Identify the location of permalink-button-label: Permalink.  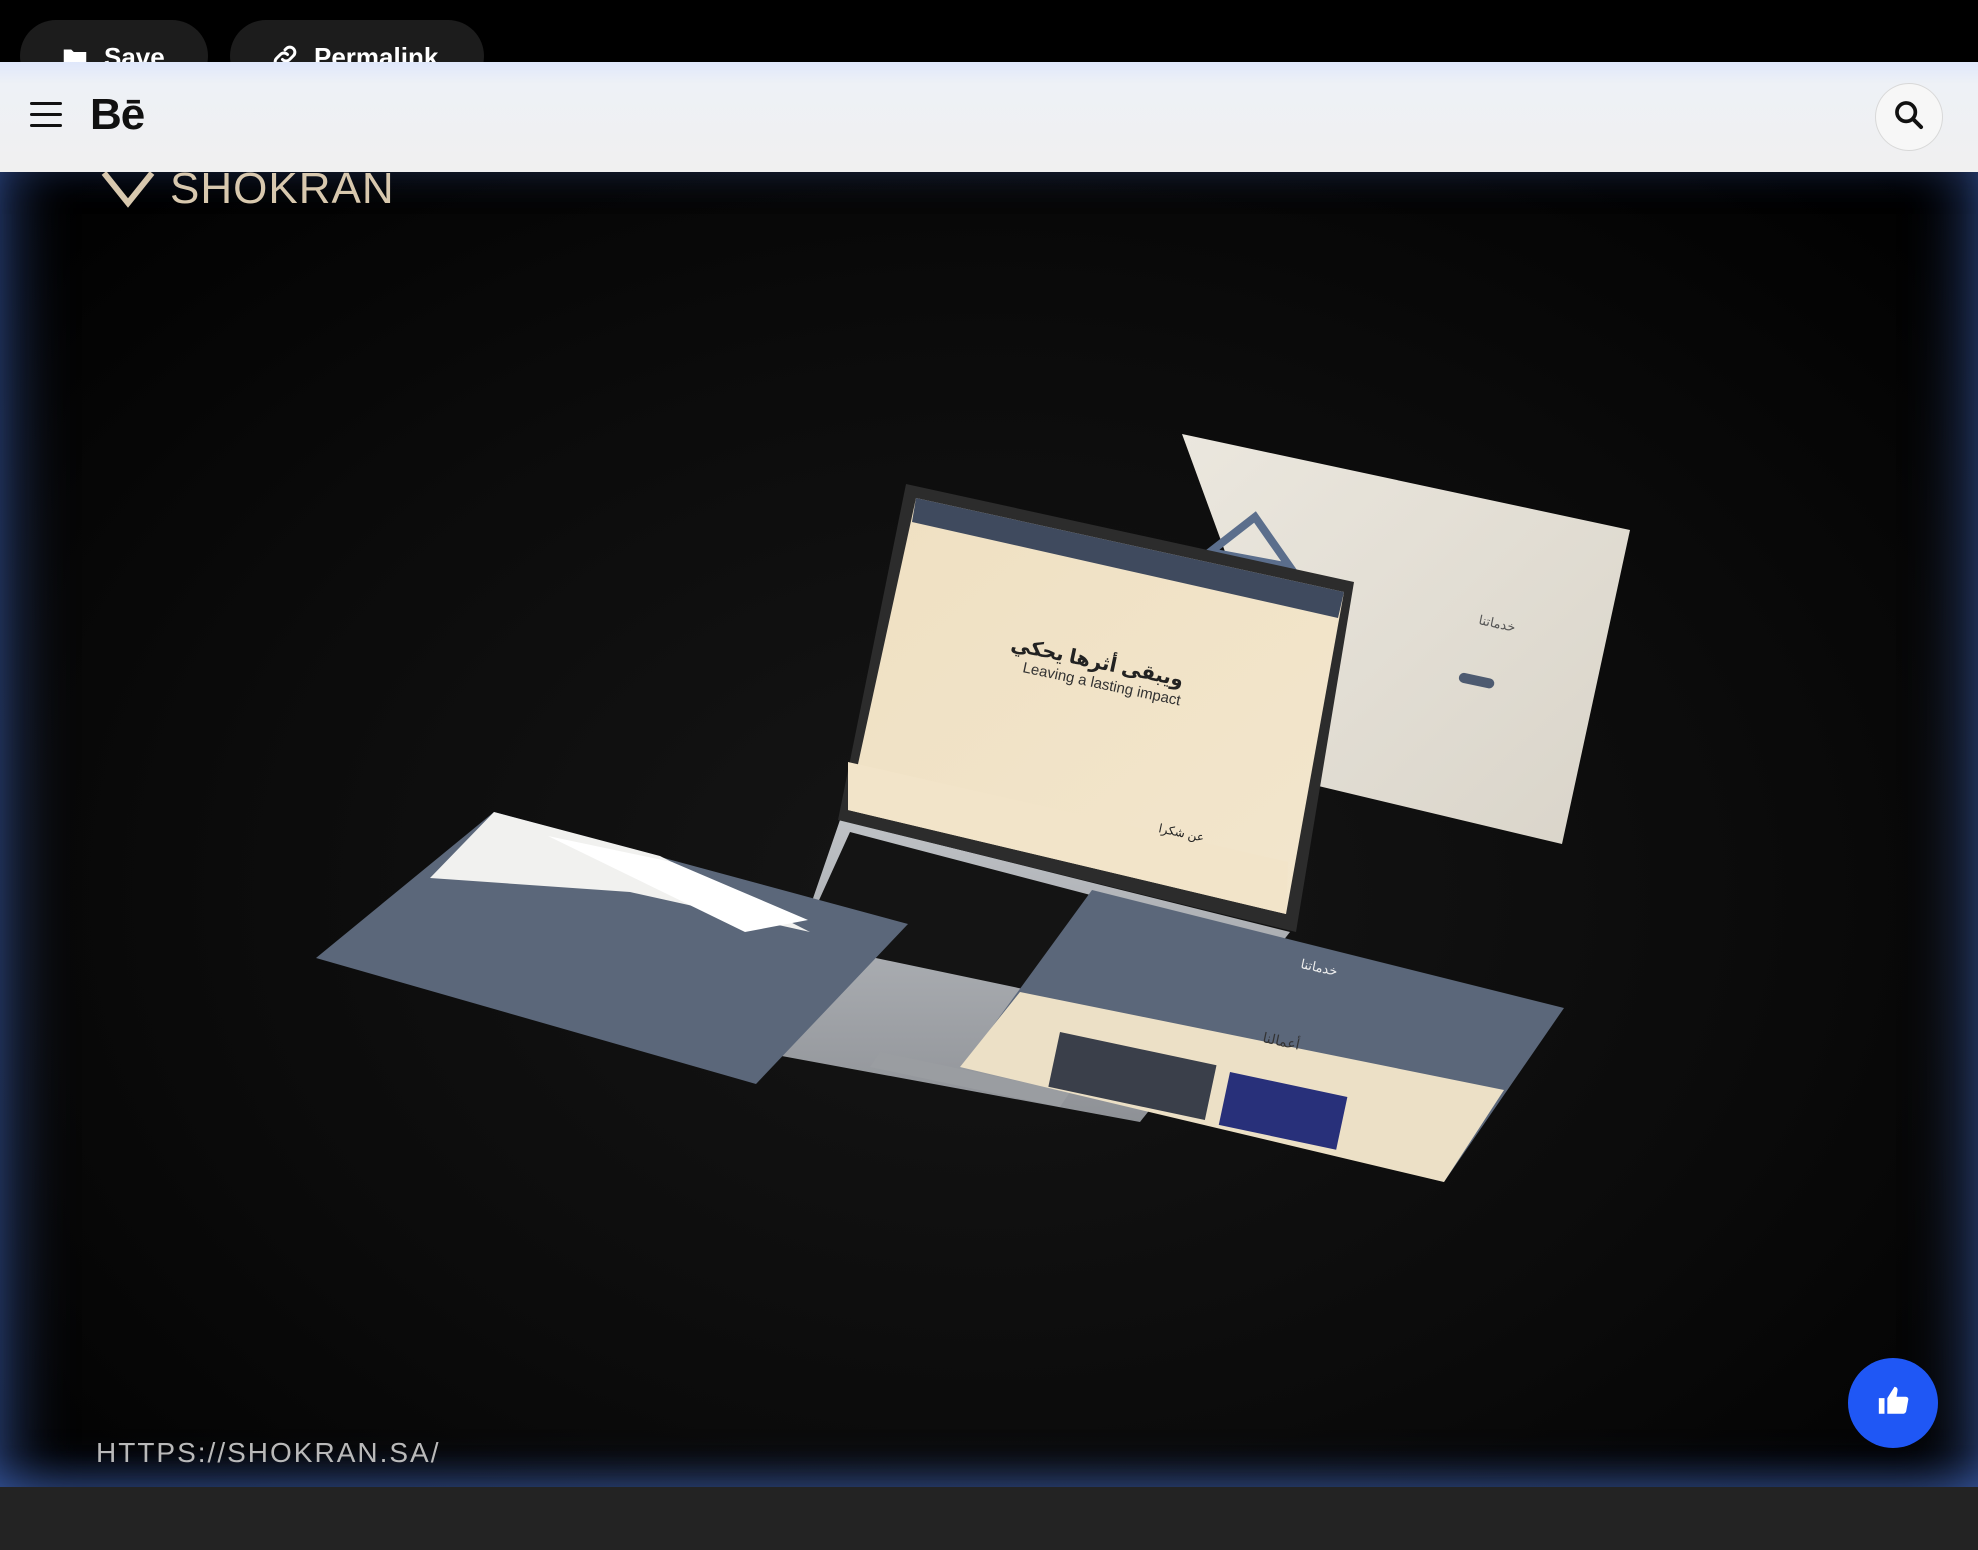
(376, 52).